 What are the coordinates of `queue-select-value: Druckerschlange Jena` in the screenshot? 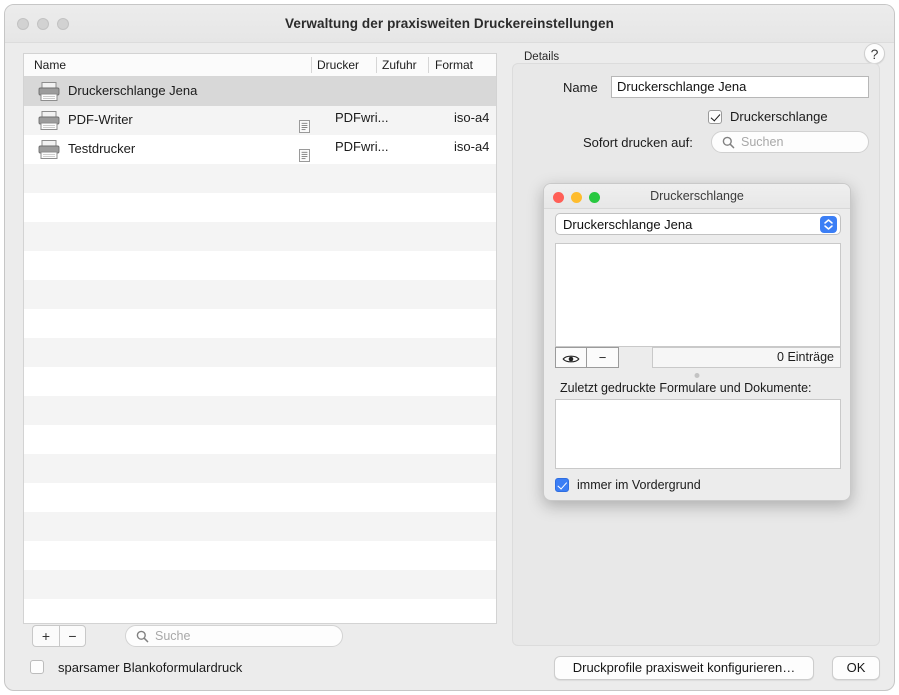 It's located at (628, 224).